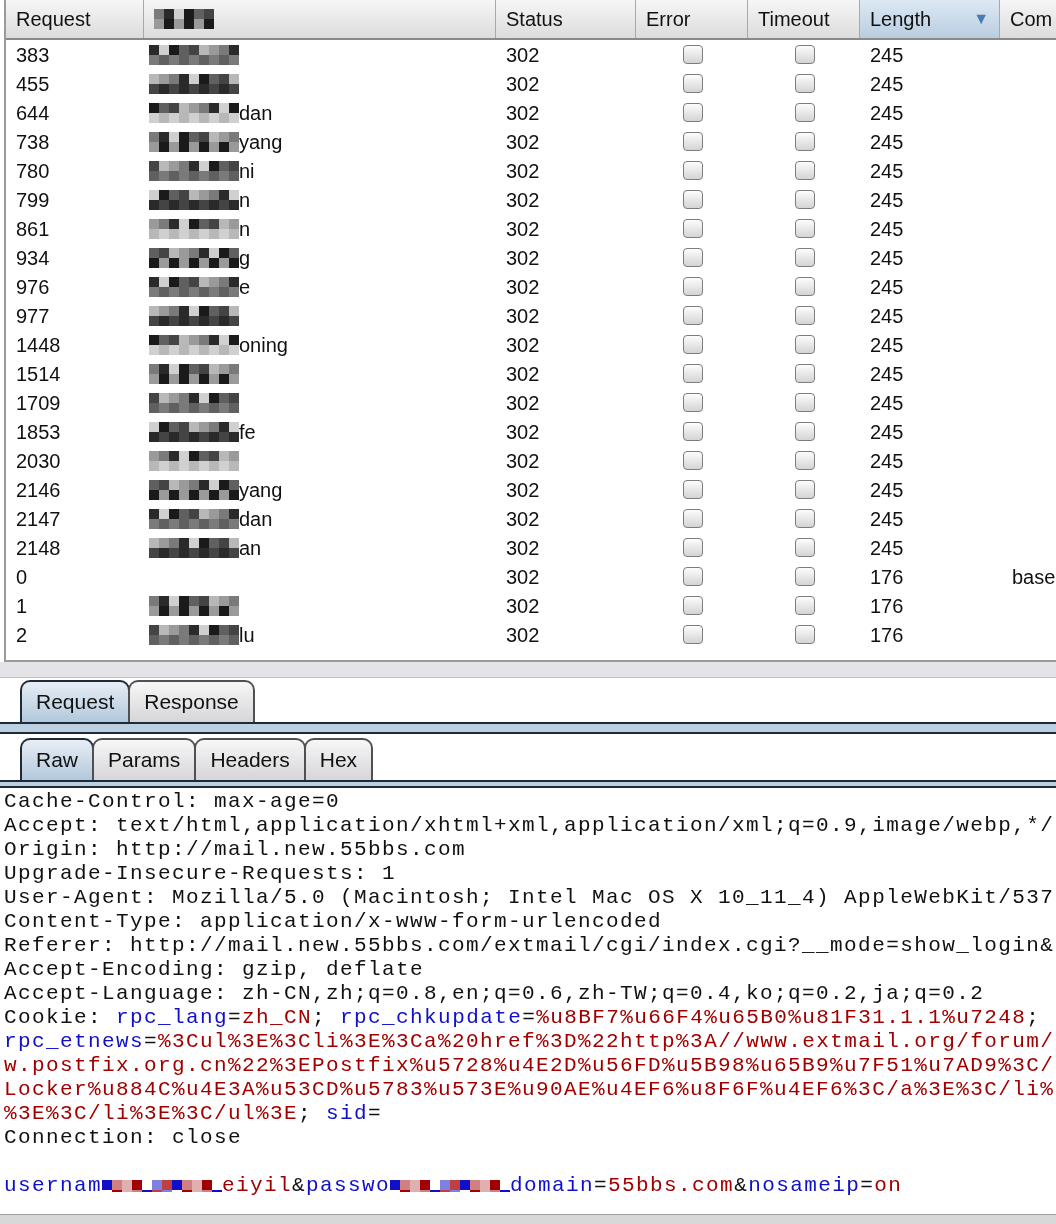 The width and height of the screenshot is (1056, 1224). I want to click on table-cell-text: base, so click(1034, 577).